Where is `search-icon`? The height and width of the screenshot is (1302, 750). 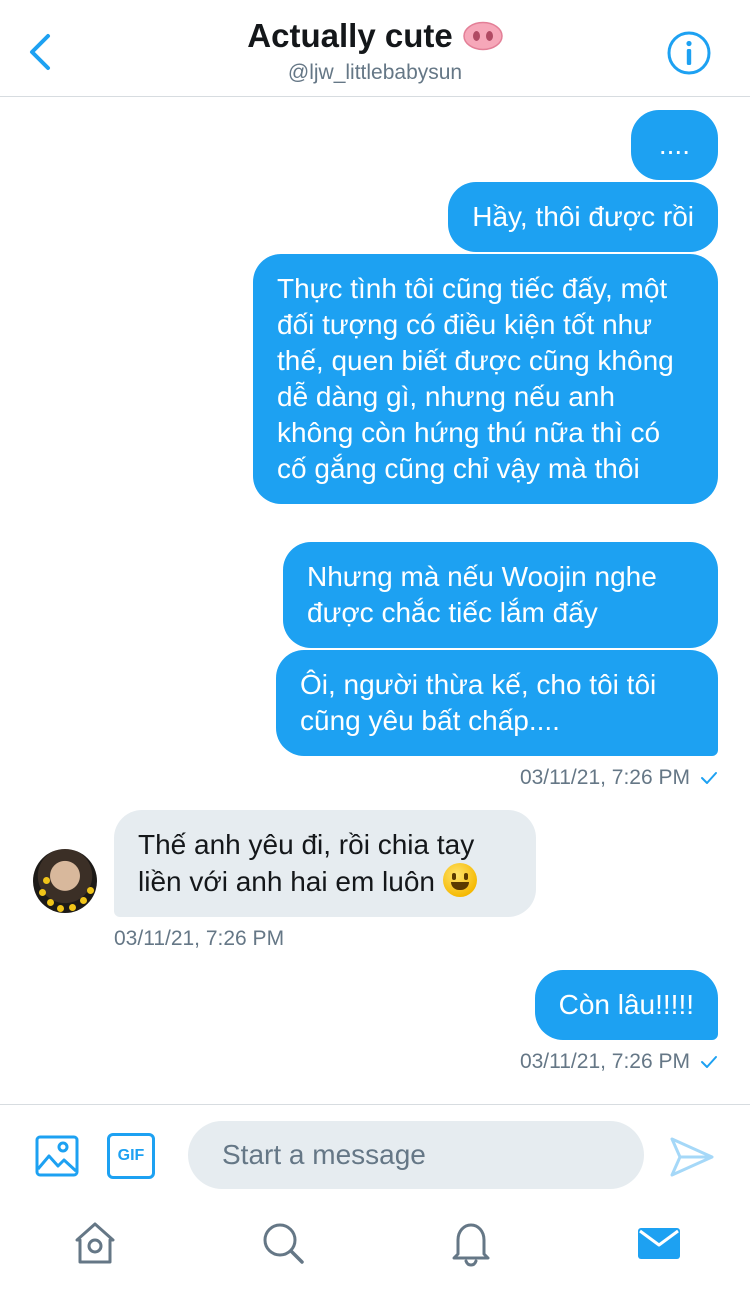 search-icon is located at coordinates (283, 1243).